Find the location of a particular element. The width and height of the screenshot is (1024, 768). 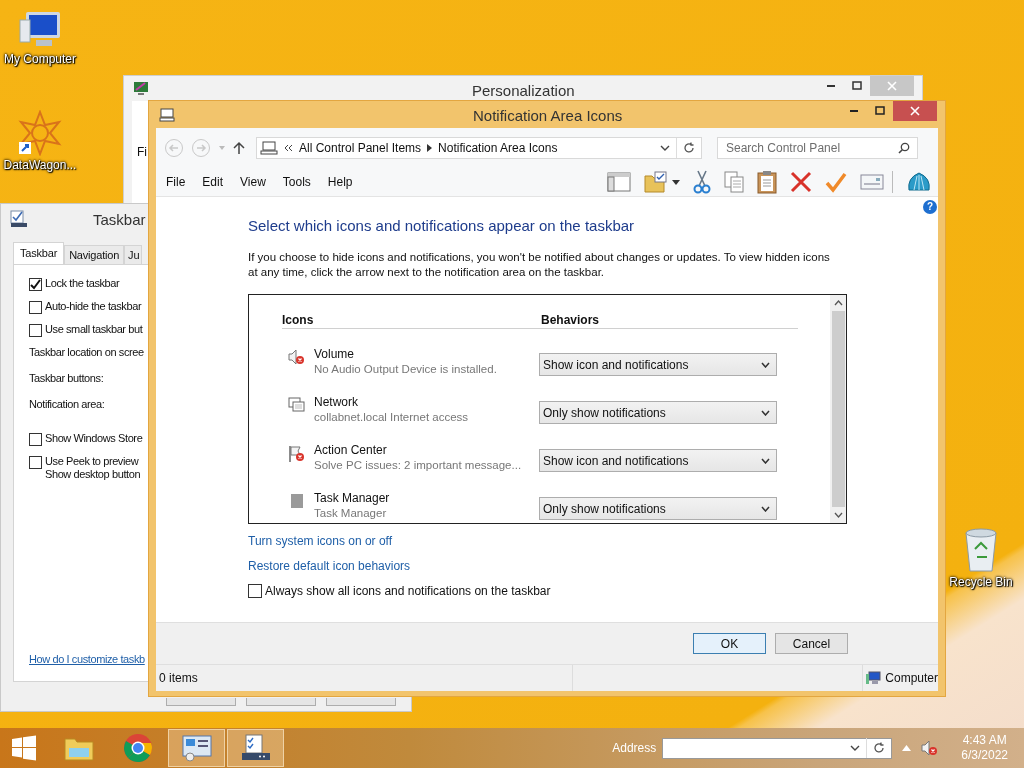

checkbox-label: Use Peek to preview is located at coordinates (92, 461).